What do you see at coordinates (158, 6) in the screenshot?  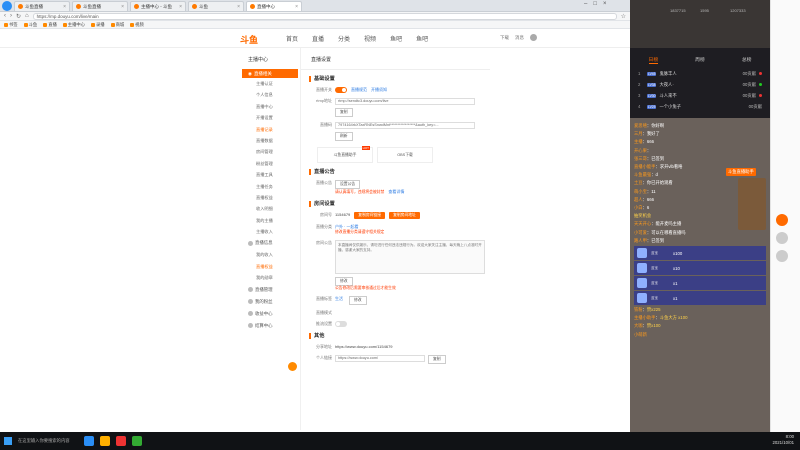 I see `browser-tab: 主播中心 - 斗鱼 ×` at bounding box center [158, 6].